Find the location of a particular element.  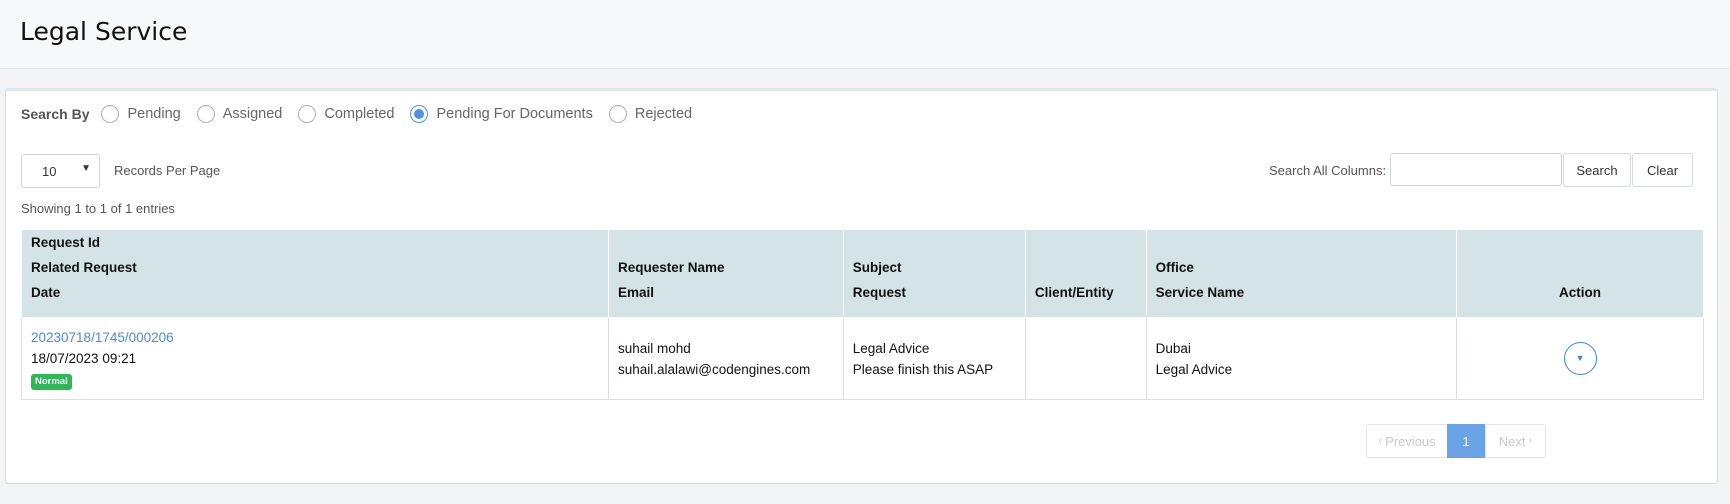

filter-rejected: Rejected is located at coordinates (650, 114).